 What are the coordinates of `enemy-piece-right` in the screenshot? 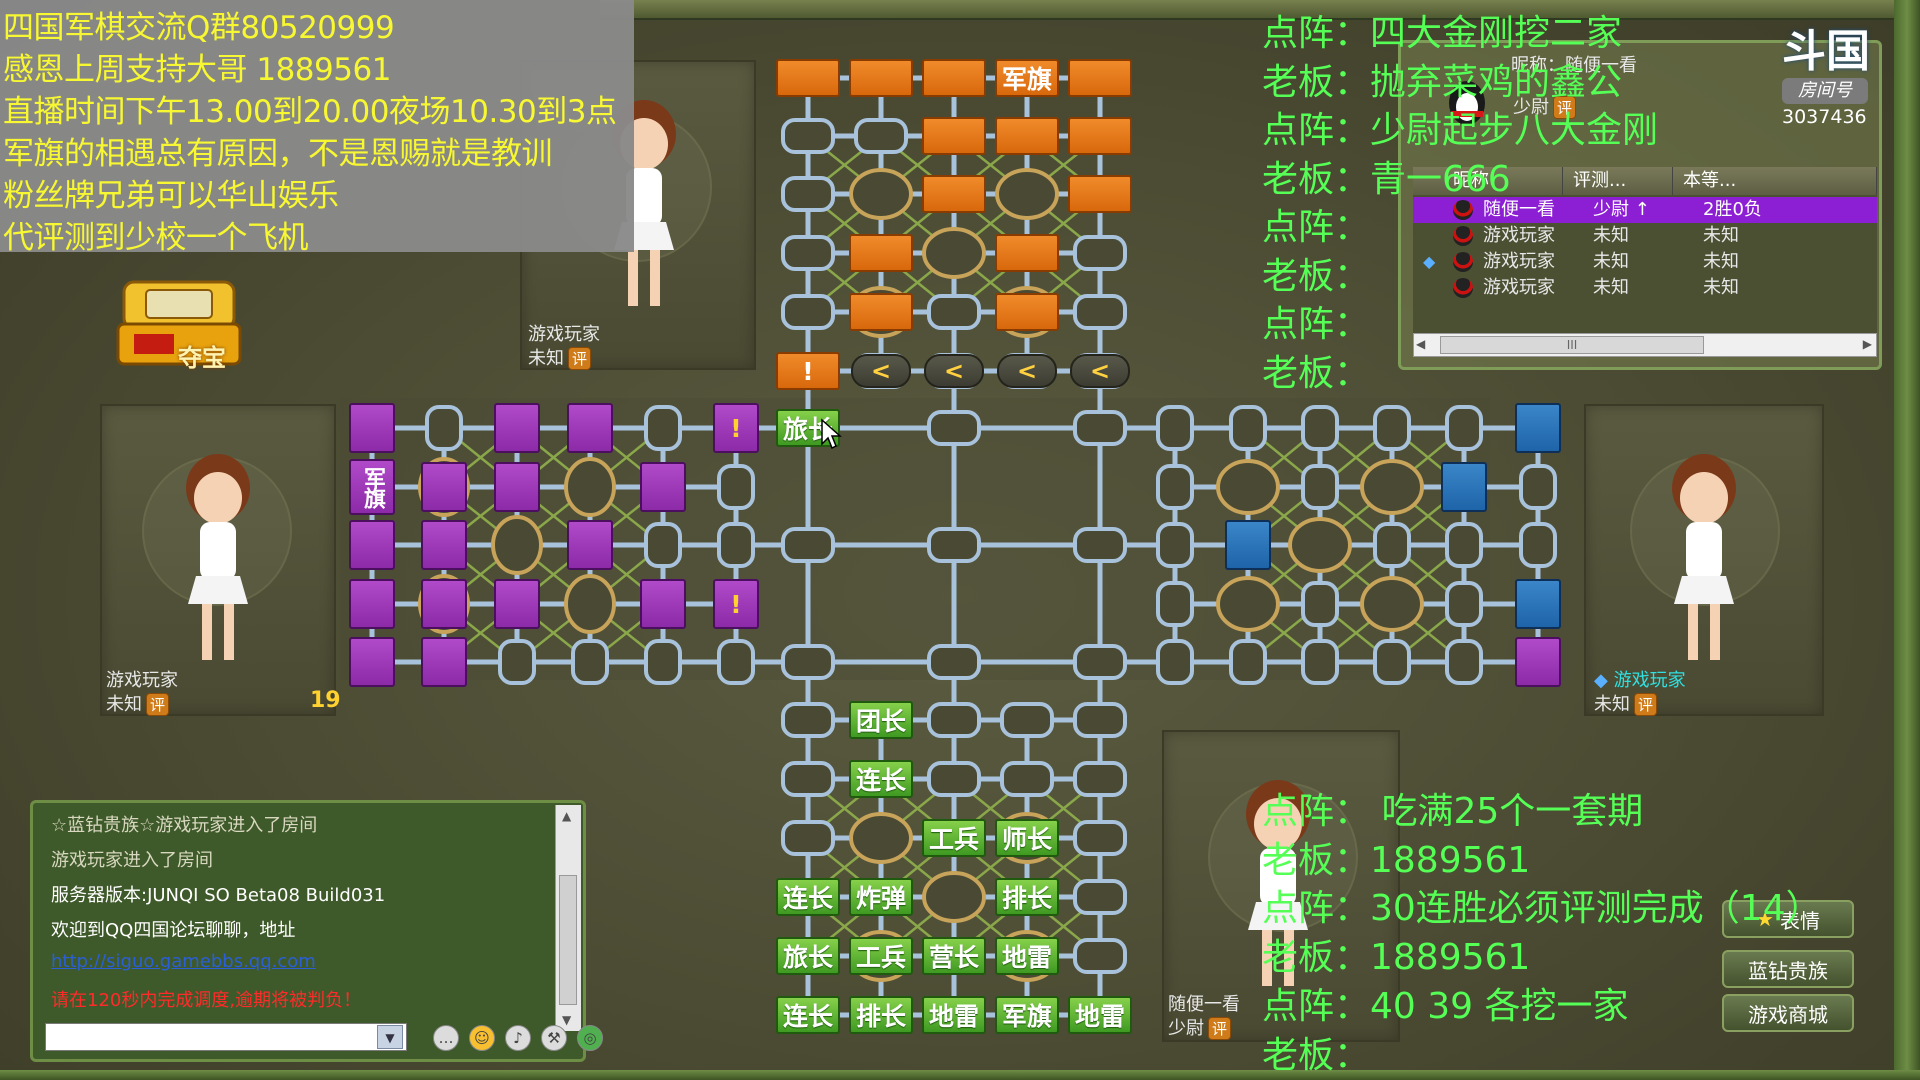 It's located at (1248, 545).